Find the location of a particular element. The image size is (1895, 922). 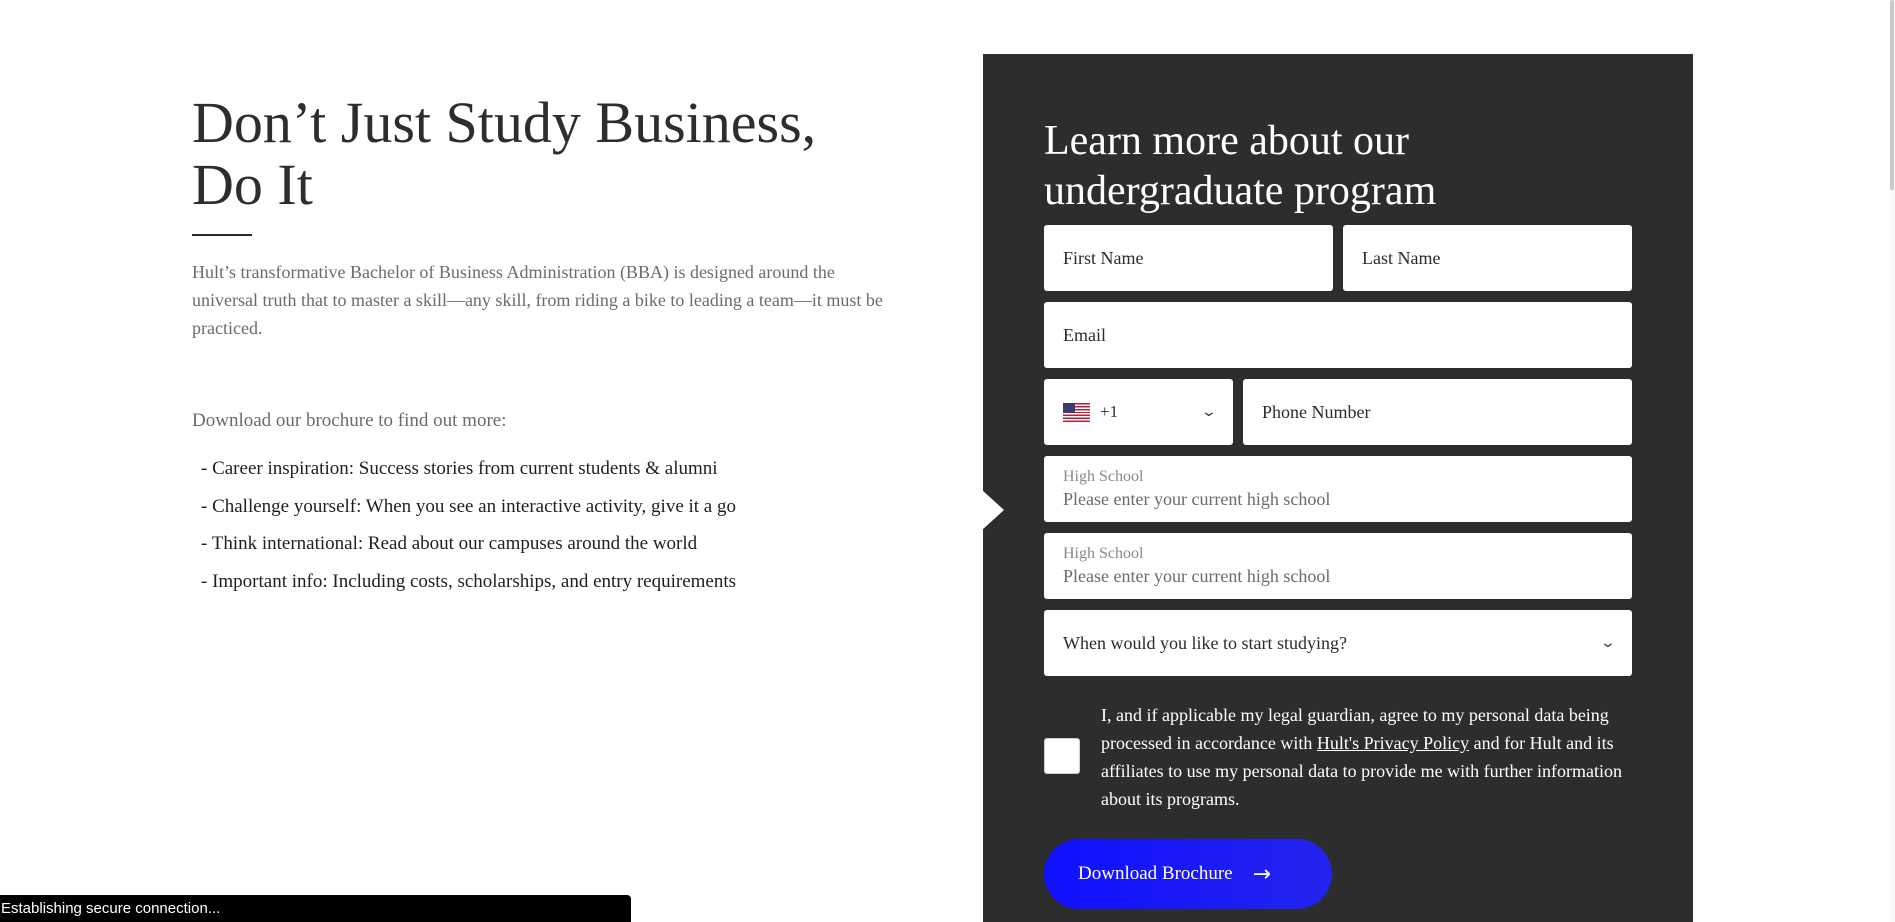

download-brochure-button: Download Brochure → is located at coordinates (1188, 874).